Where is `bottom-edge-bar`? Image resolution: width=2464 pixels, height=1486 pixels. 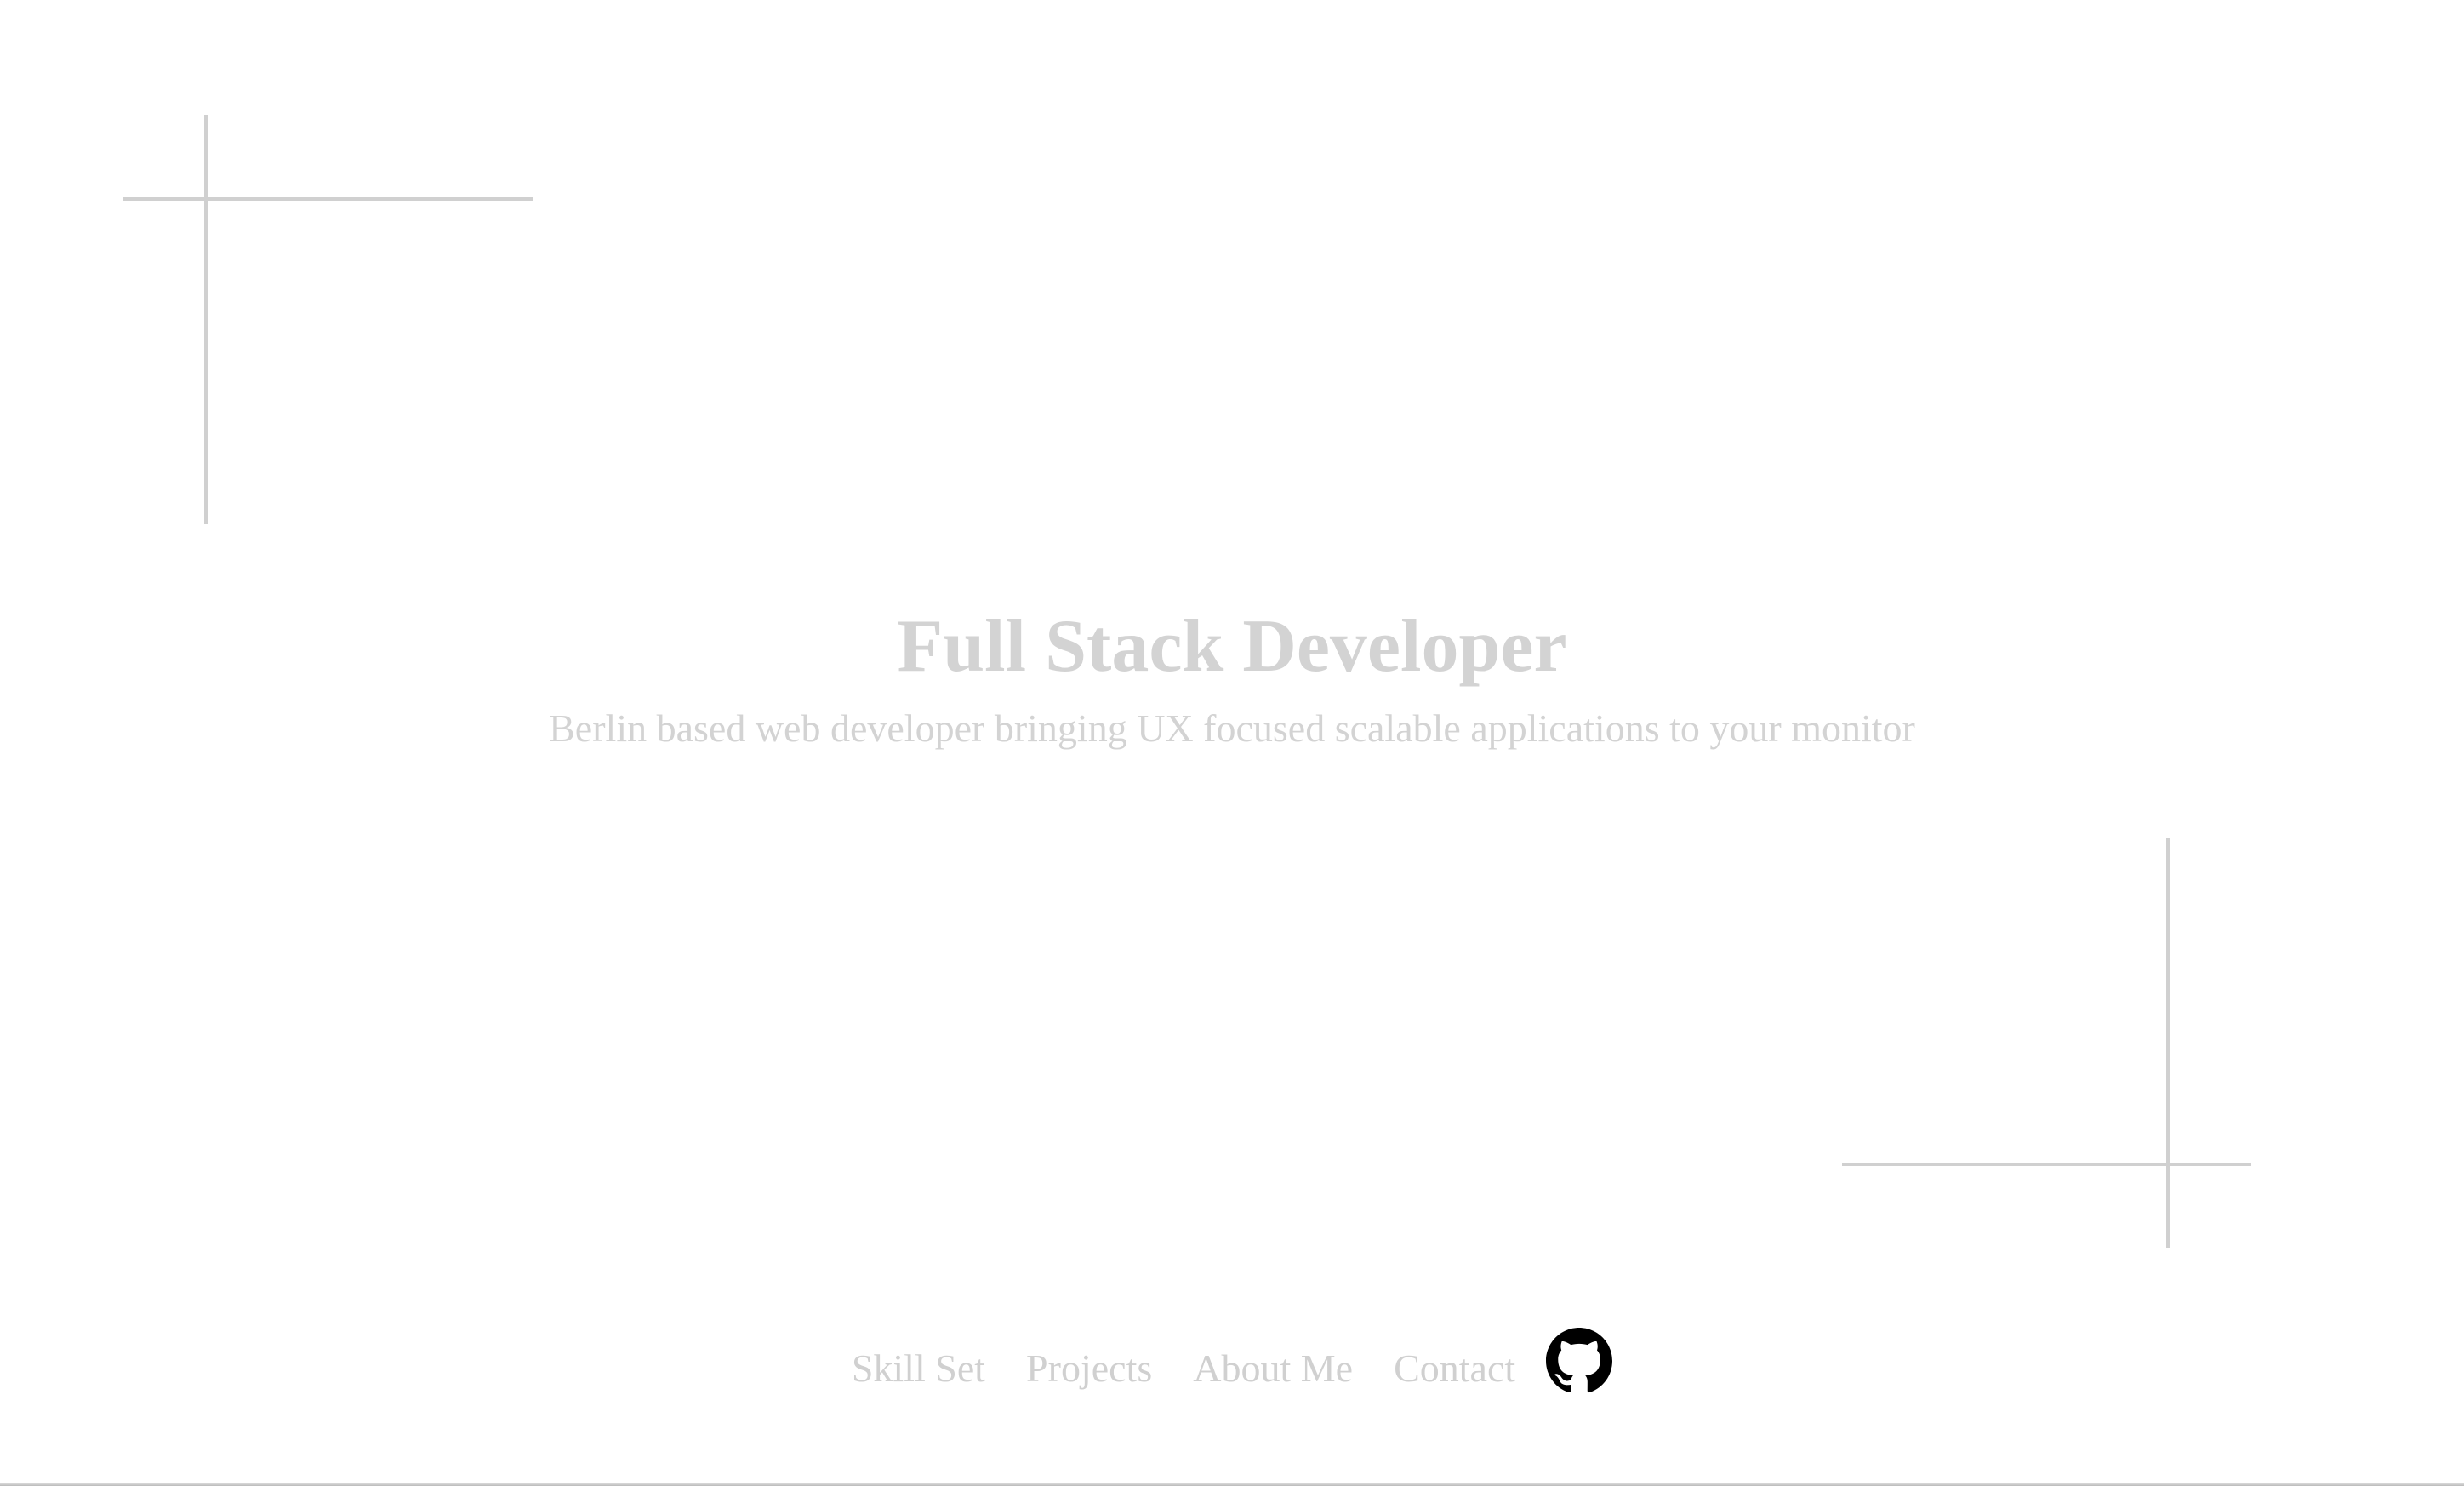 bottom-edge-bar is located at coordinates (1232, 1484).